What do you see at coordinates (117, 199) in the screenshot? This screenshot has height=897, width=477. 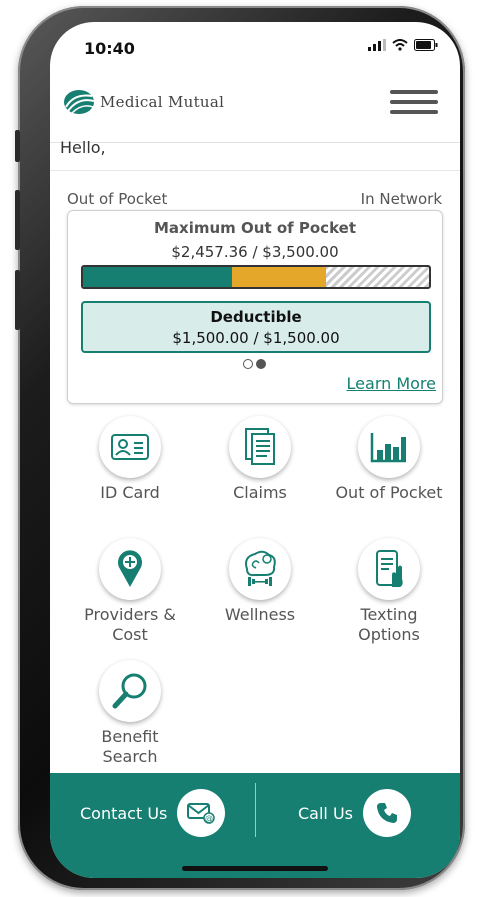 I see `out-of-pocket-label: Out of Pocket` at bounding box center [117, 199].